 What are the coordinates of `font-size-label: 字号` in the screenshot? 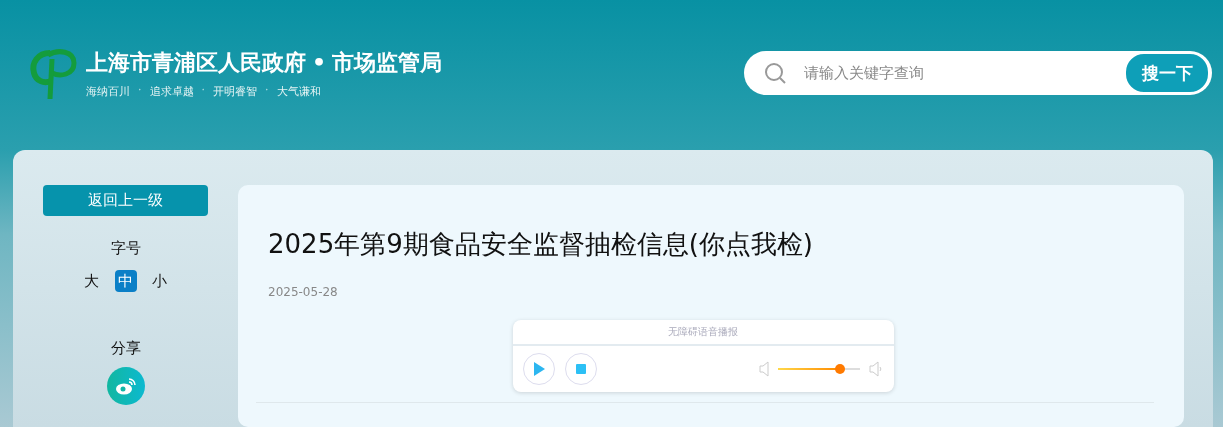 It's located at (125, 248).